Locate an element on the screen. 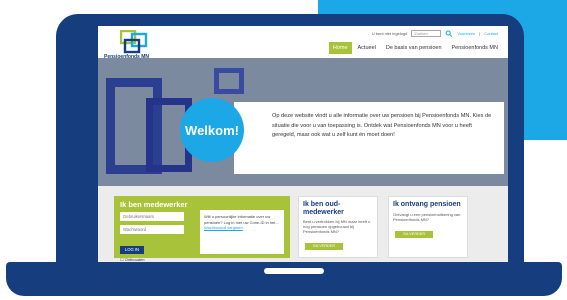 This screenshot has width=567, height=300. welcome-badge: Welkom! is located at coordinates (212, 130).